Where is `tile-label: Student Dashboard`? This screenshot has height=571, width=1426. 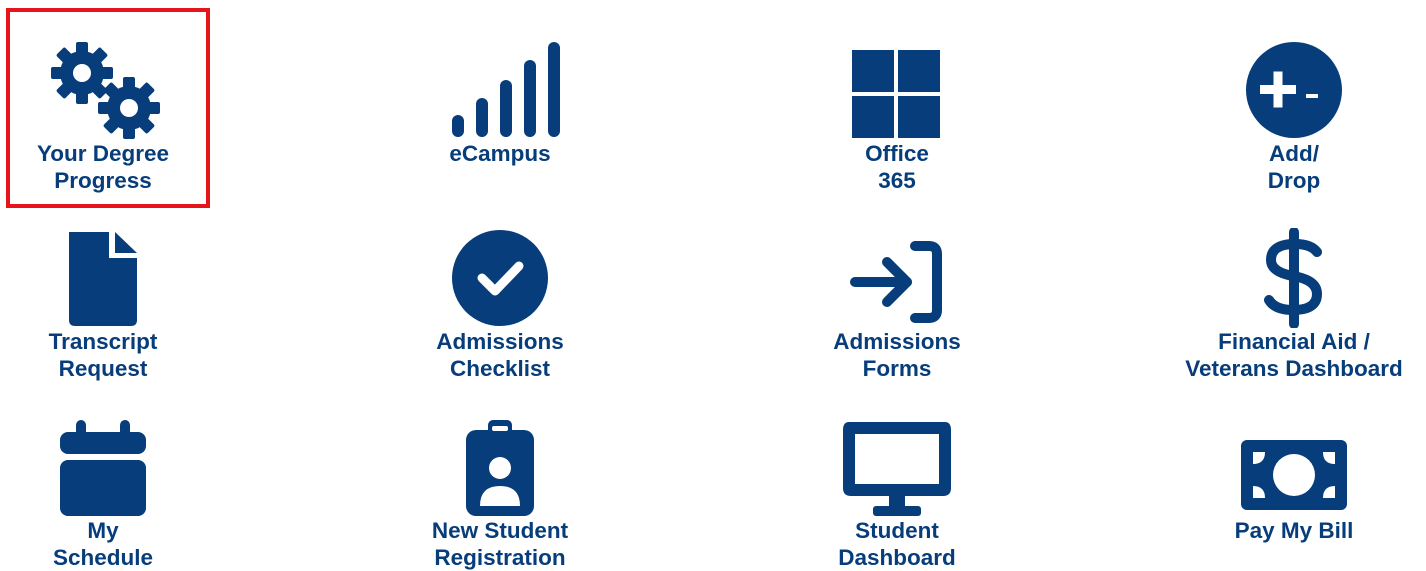
tile-label: Student Dashboard is located at coordinates (897, 544).